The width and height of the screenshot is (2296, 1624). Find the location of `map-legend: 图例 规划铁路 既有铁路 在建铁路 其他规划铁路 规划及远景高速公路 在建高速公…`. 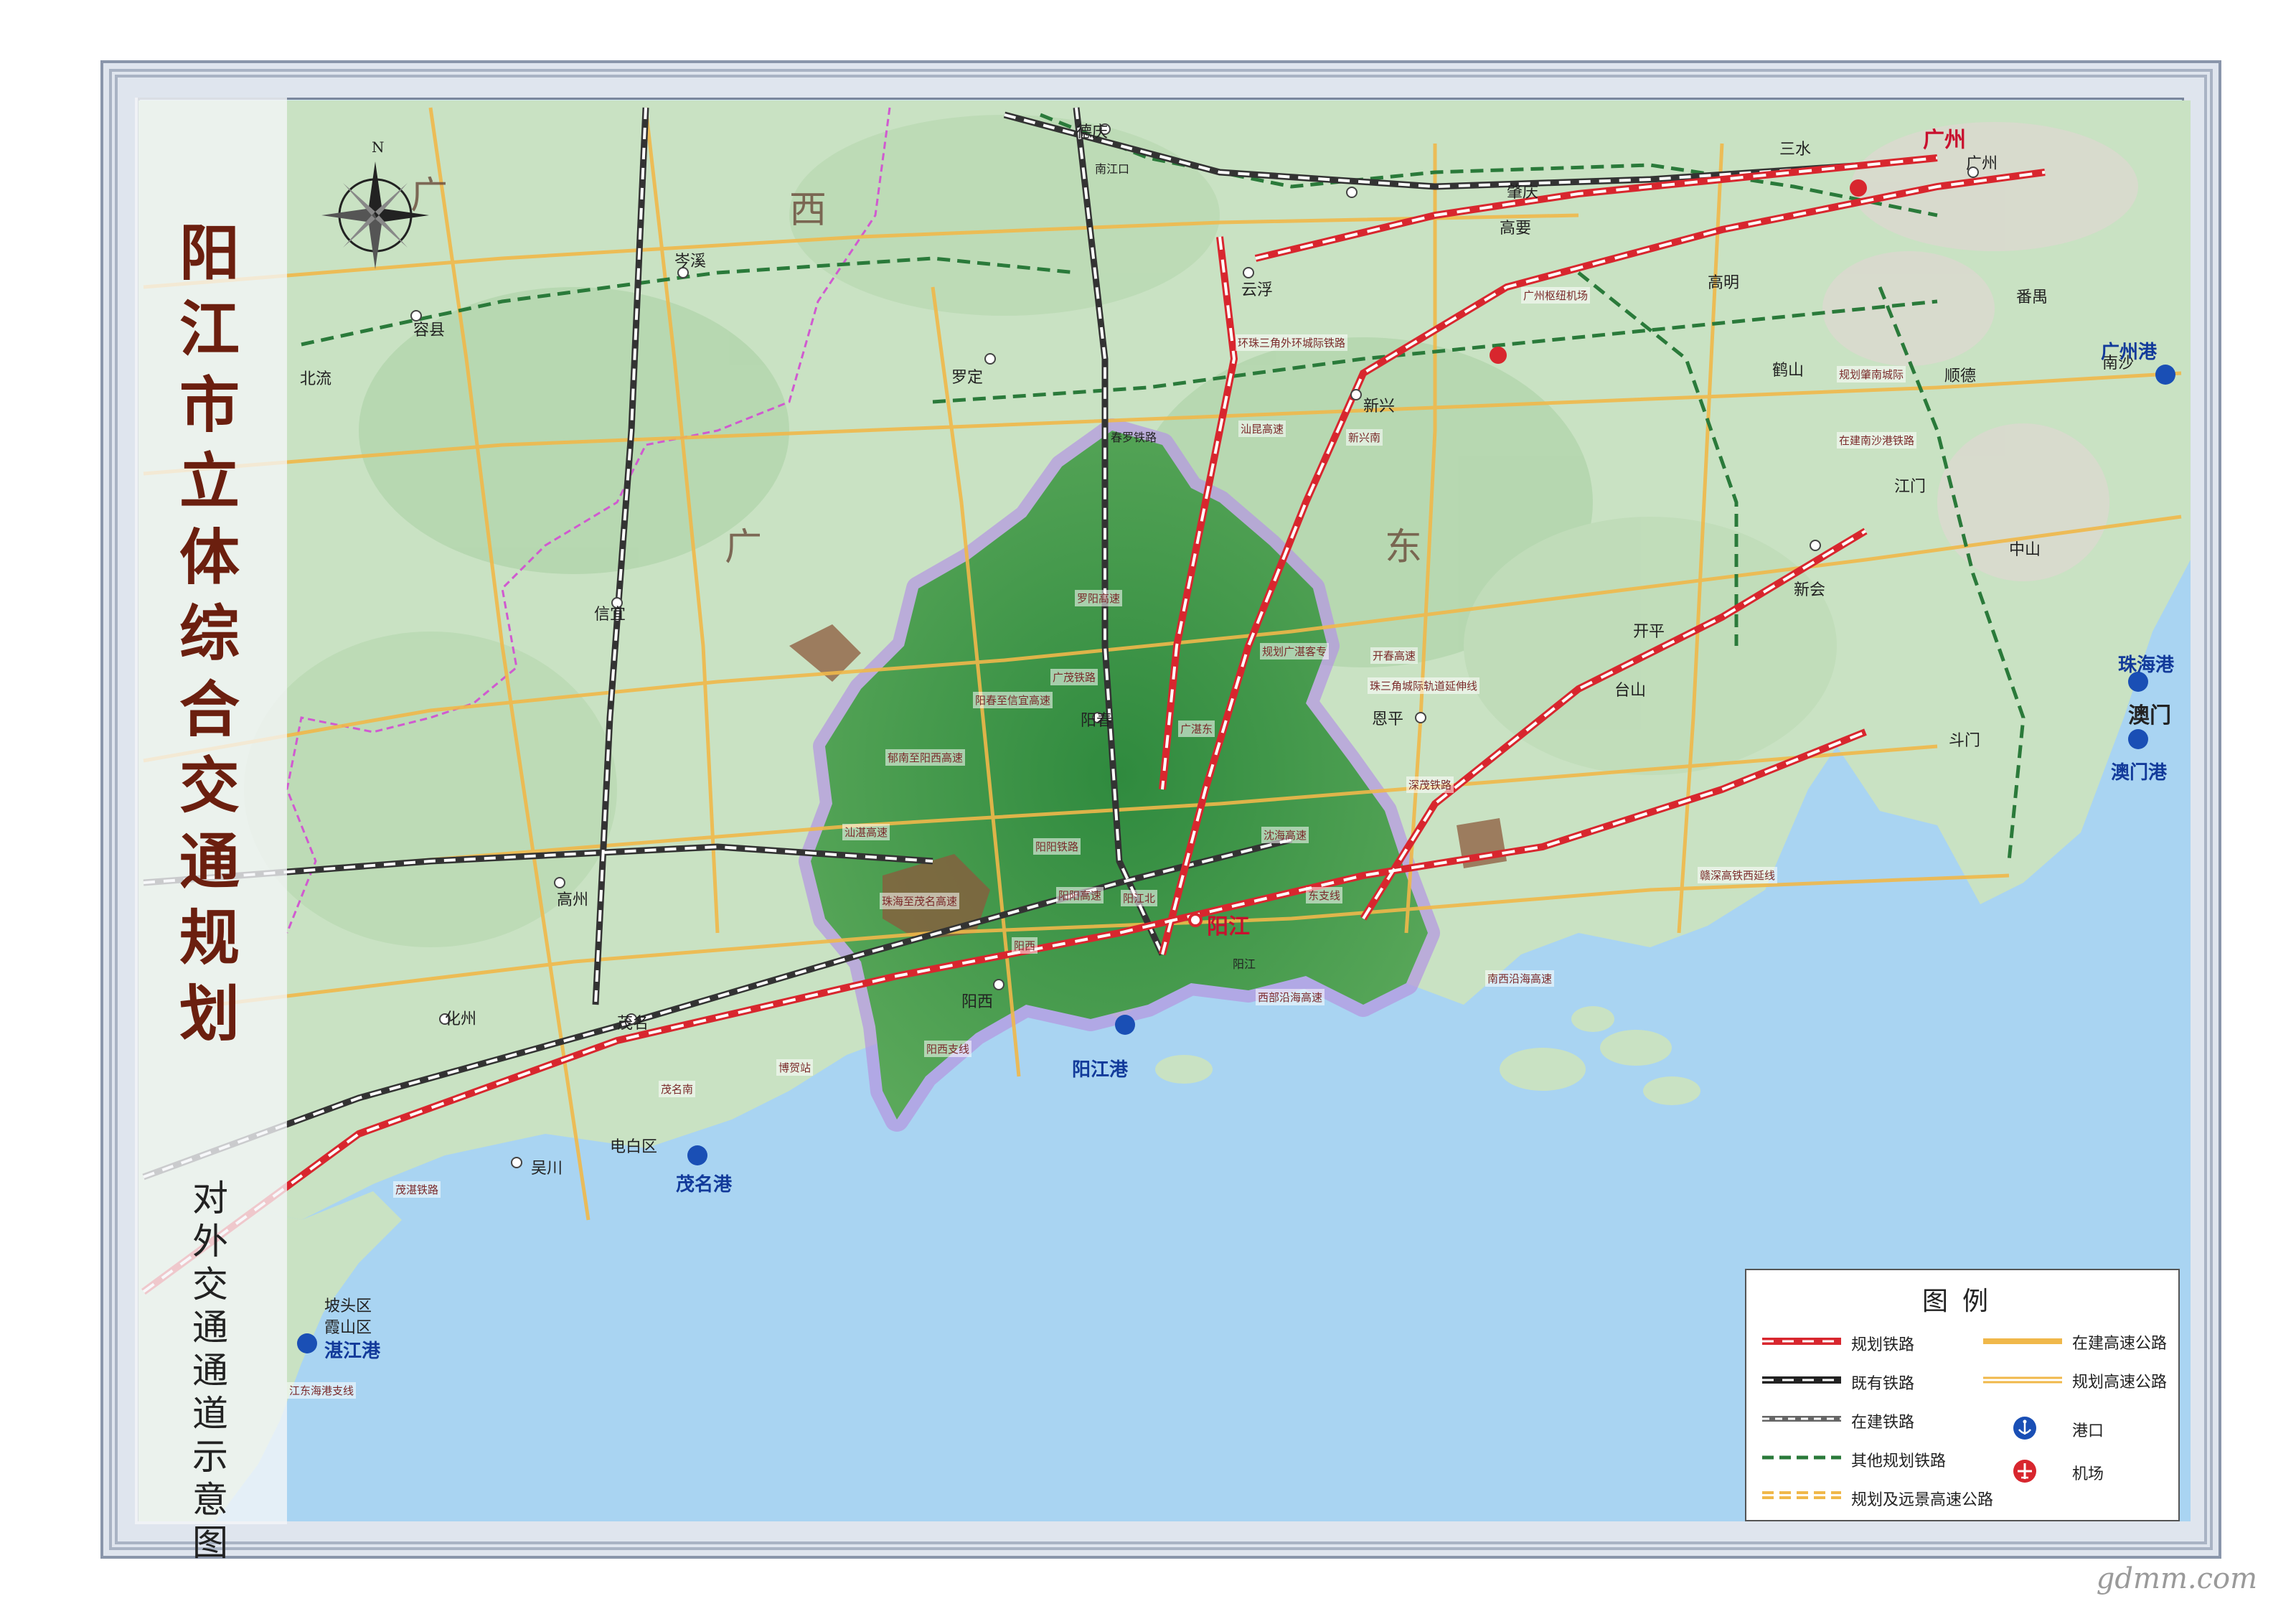

map-legend: 图例 规划铁路 既有铁路 在建铁路 其他规划铁路 规划及远景高速公路 在建高速公… is located at coordinates (1963, 1395).